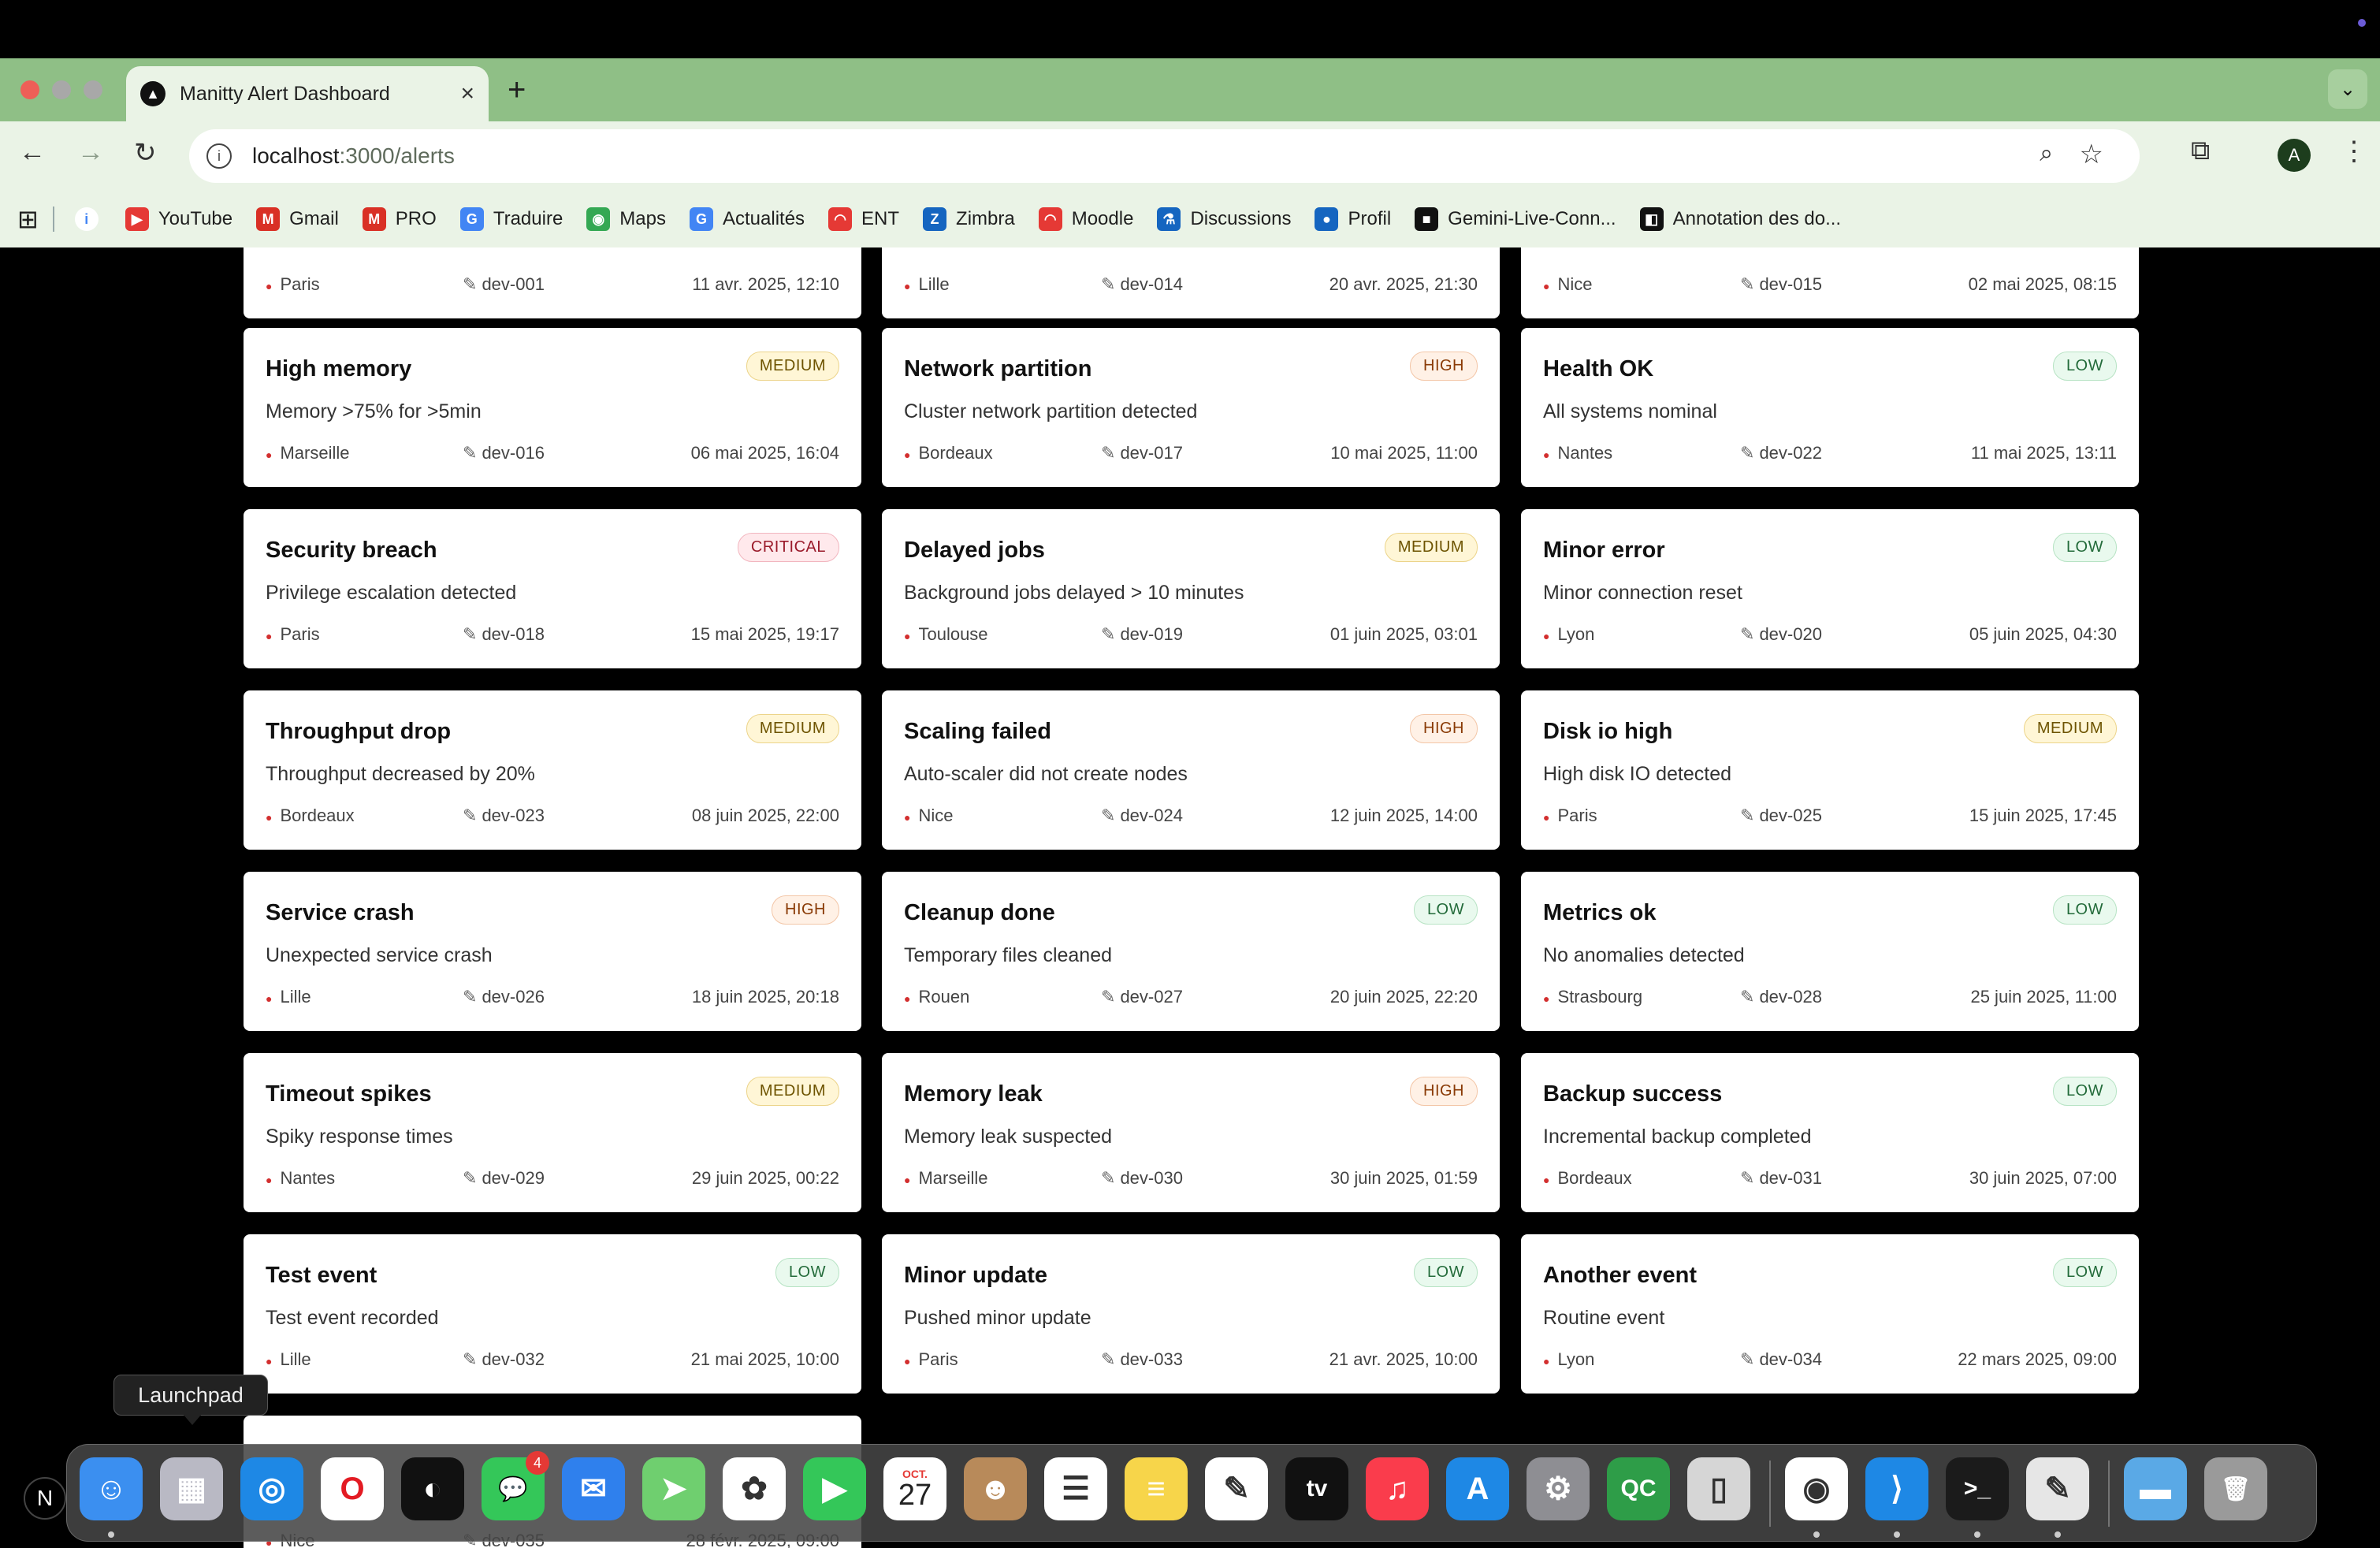 Image resolution: width=2380 pixels, height=1548 pixels. What do you see at coordinates (1830, 997) in the screenshot?
I see `card-meta: ● Strasbourg ✎ dev-028 25 juin 2025, 11:00` at bounding box center [1830, 997].